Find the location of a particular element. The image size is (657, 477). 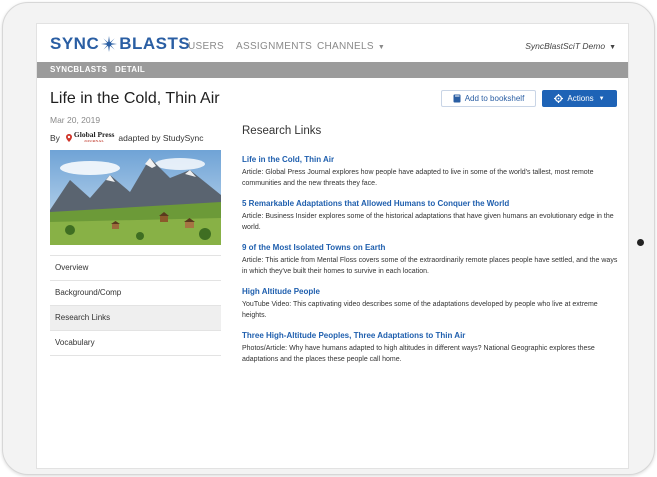

map-pin-icon is located at coordinates (68, 138).